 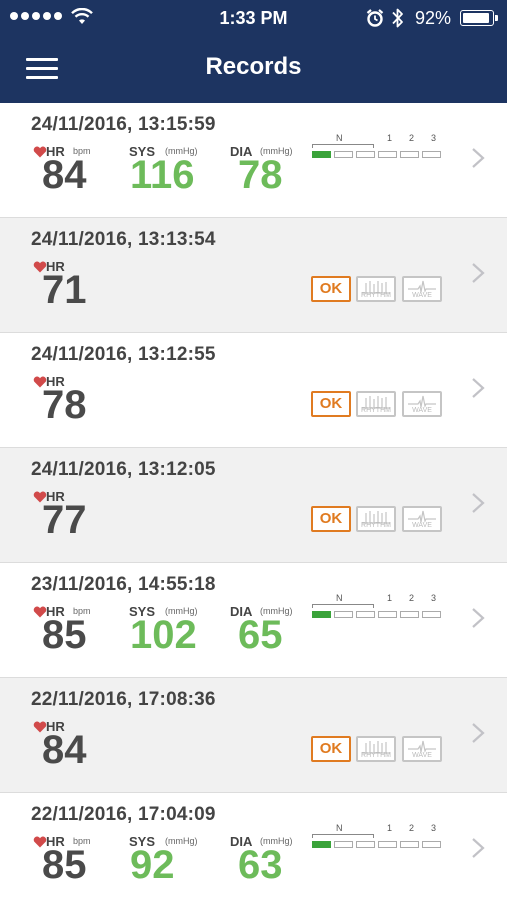 I want to click on battery-icon, so click(x=479, y=18).